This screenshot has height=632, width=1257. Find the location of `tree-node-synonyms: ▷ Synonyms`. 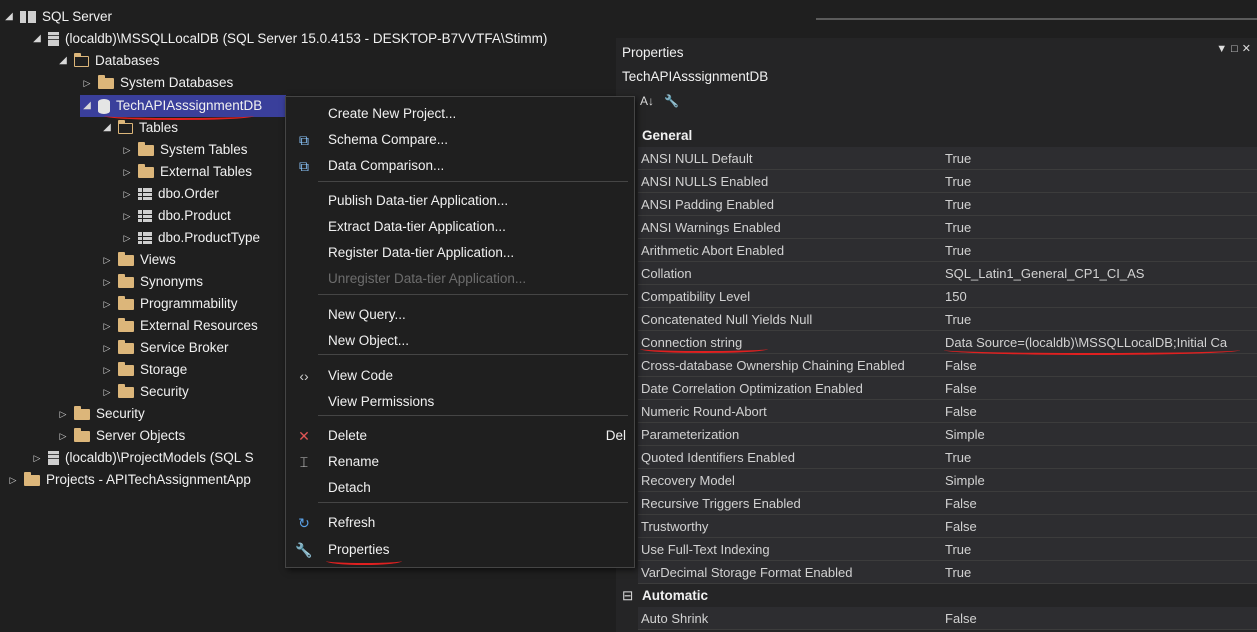

tree-node-synonyms: ▷ Synonyms is located at coordinates (151, 282).